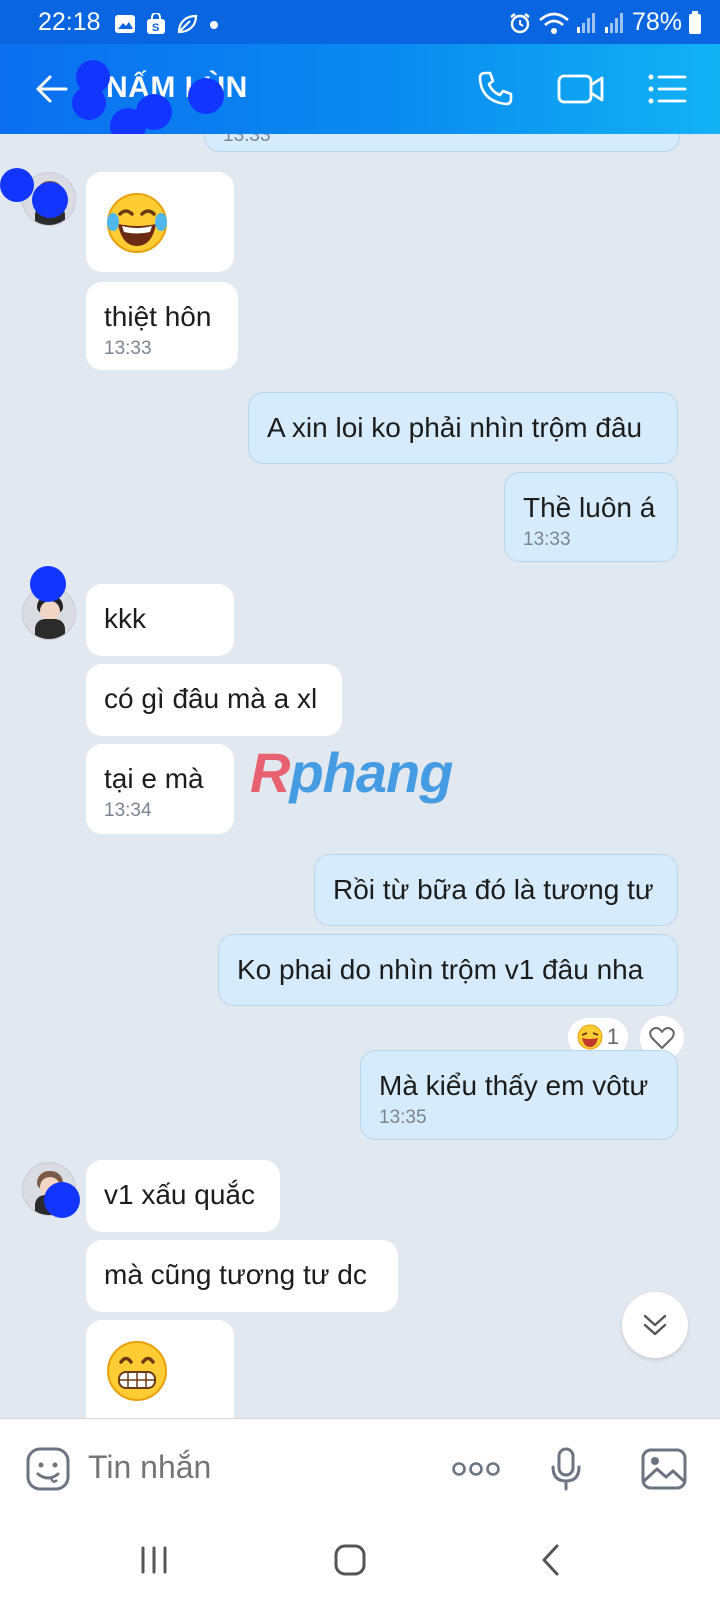  Describe the element at coordinates (520, 22) in the screenshot. I see `alarm-icon` at that location.